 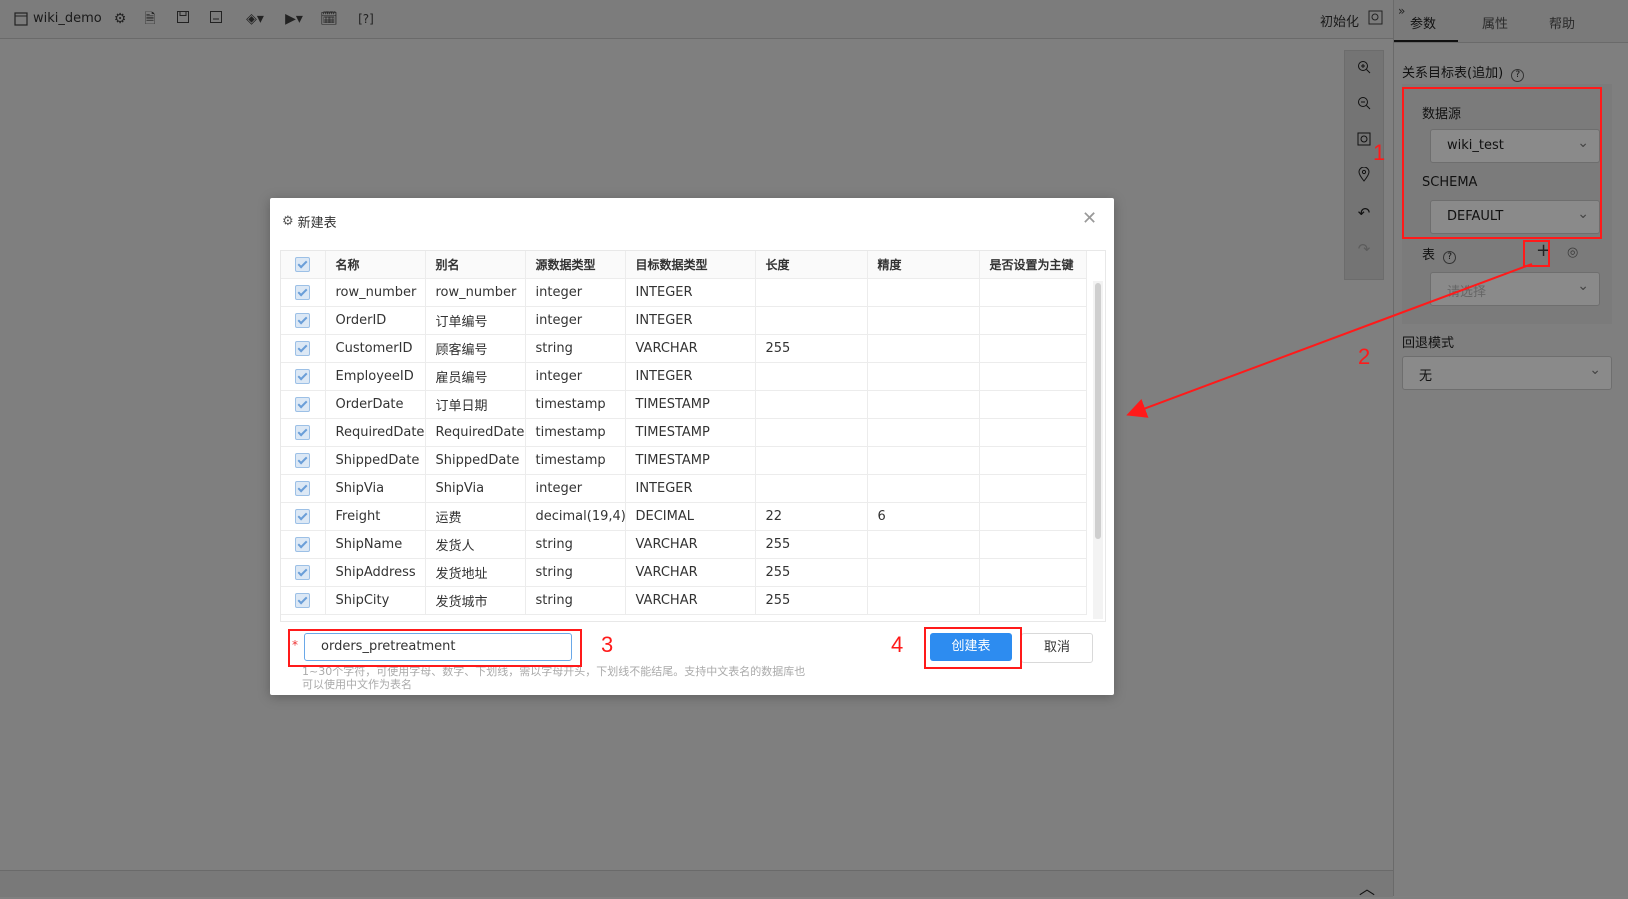 What do you see at coordinates (1329, 340) in the screenshot?
I see `annotation-arrow` at bounding box center [1329, 340].